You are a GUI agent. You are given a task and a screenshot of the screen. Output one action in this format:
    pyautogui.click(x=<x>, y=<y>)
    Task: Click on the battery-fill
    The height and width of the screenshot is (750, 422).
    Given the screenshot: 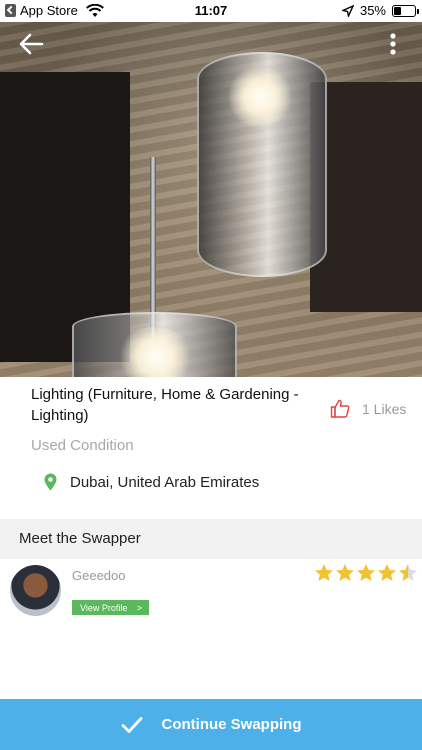 What is the action you would take?
    pyautogui.click(x=397, y=10)
    